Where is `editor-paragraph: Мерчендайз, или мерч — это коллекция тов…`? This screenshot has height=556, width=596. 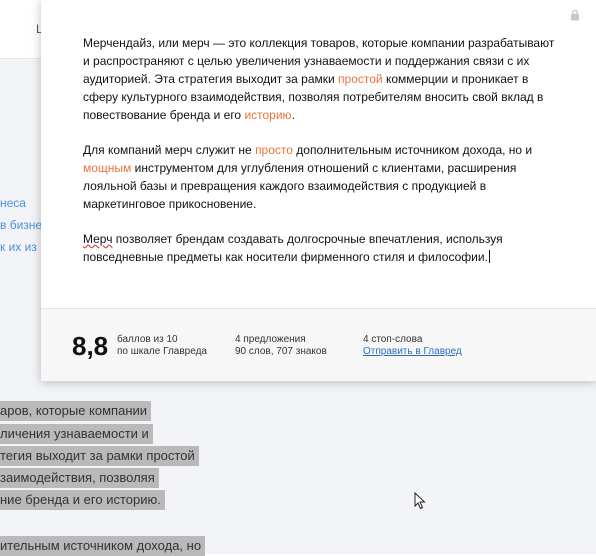 editor-paragraph: Мерчендайз, или мерч — это коллекция тов… is located at coordinates (320, 79).